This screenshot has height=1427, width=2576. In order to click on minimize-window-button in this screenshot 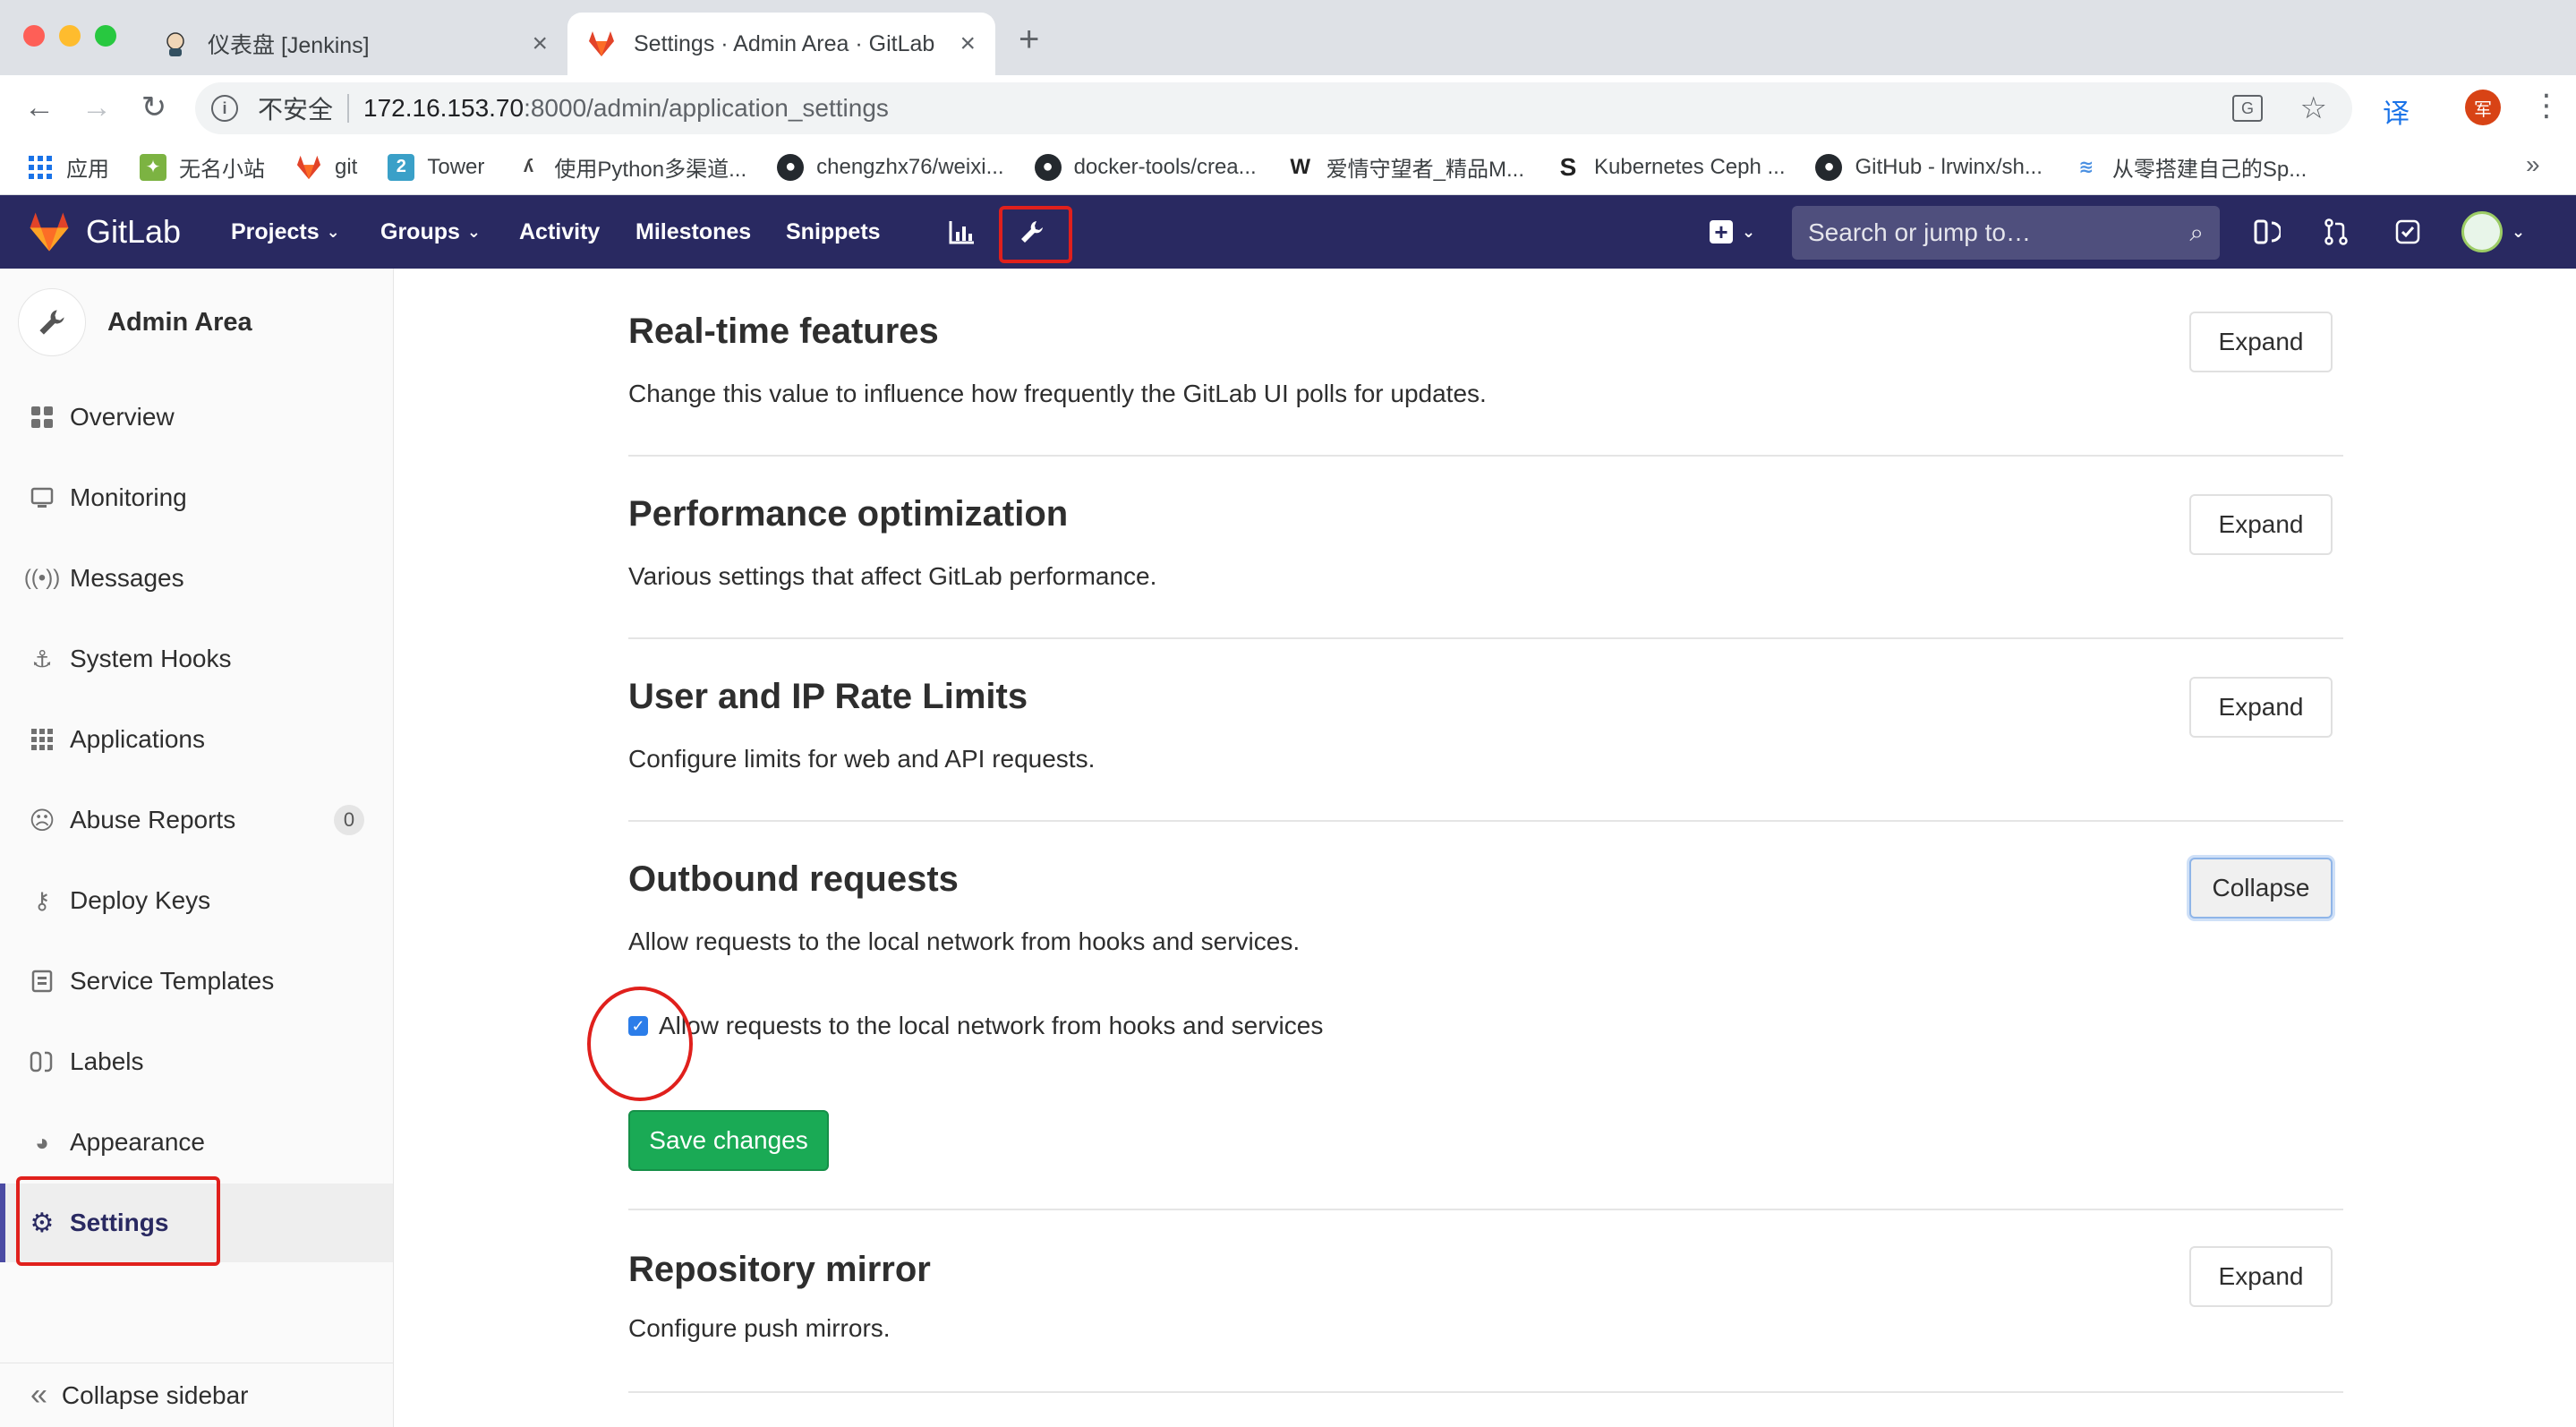, I will do `click(70, 36)`.